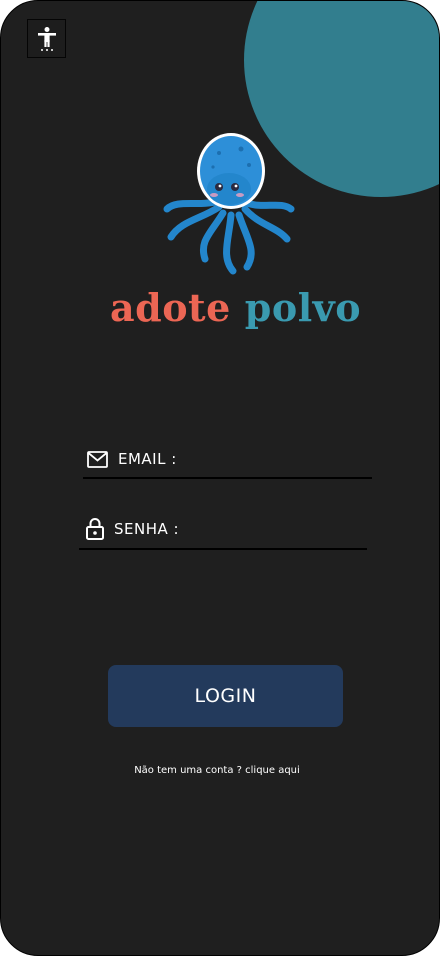 This screenshot has width=440, height=956. Describe the element at coordinates (147, 528) in the screenshot. I see `password-label: SENHA :` at that location.